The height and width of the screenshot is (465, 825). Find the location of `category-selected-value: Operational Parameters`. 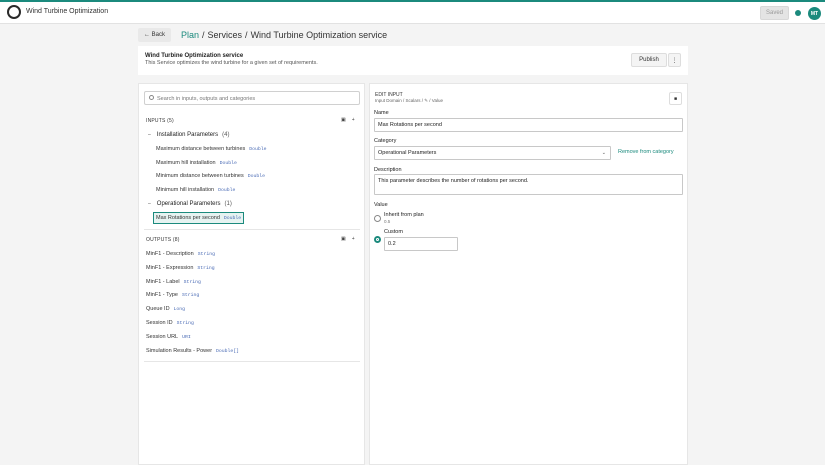

category-selected-value: Operational Parameters is located at coordinates (407, 153).